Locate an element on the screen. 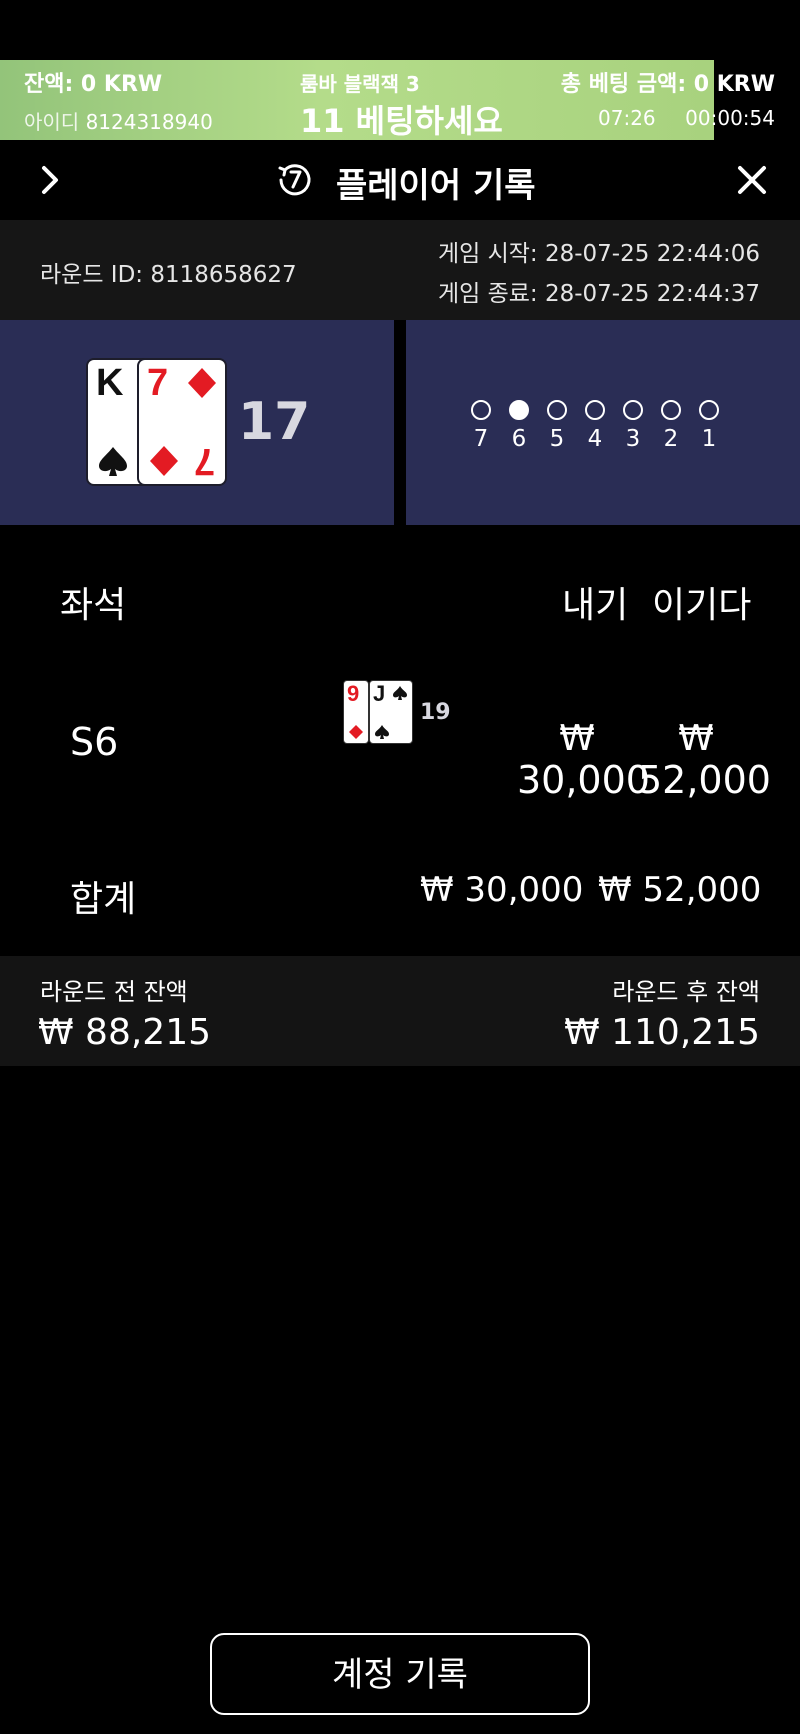 The width and height of the screenshot is (800, 1734). balance-after-value: ₩ 110,215 is located at coordinates (662, 1032).